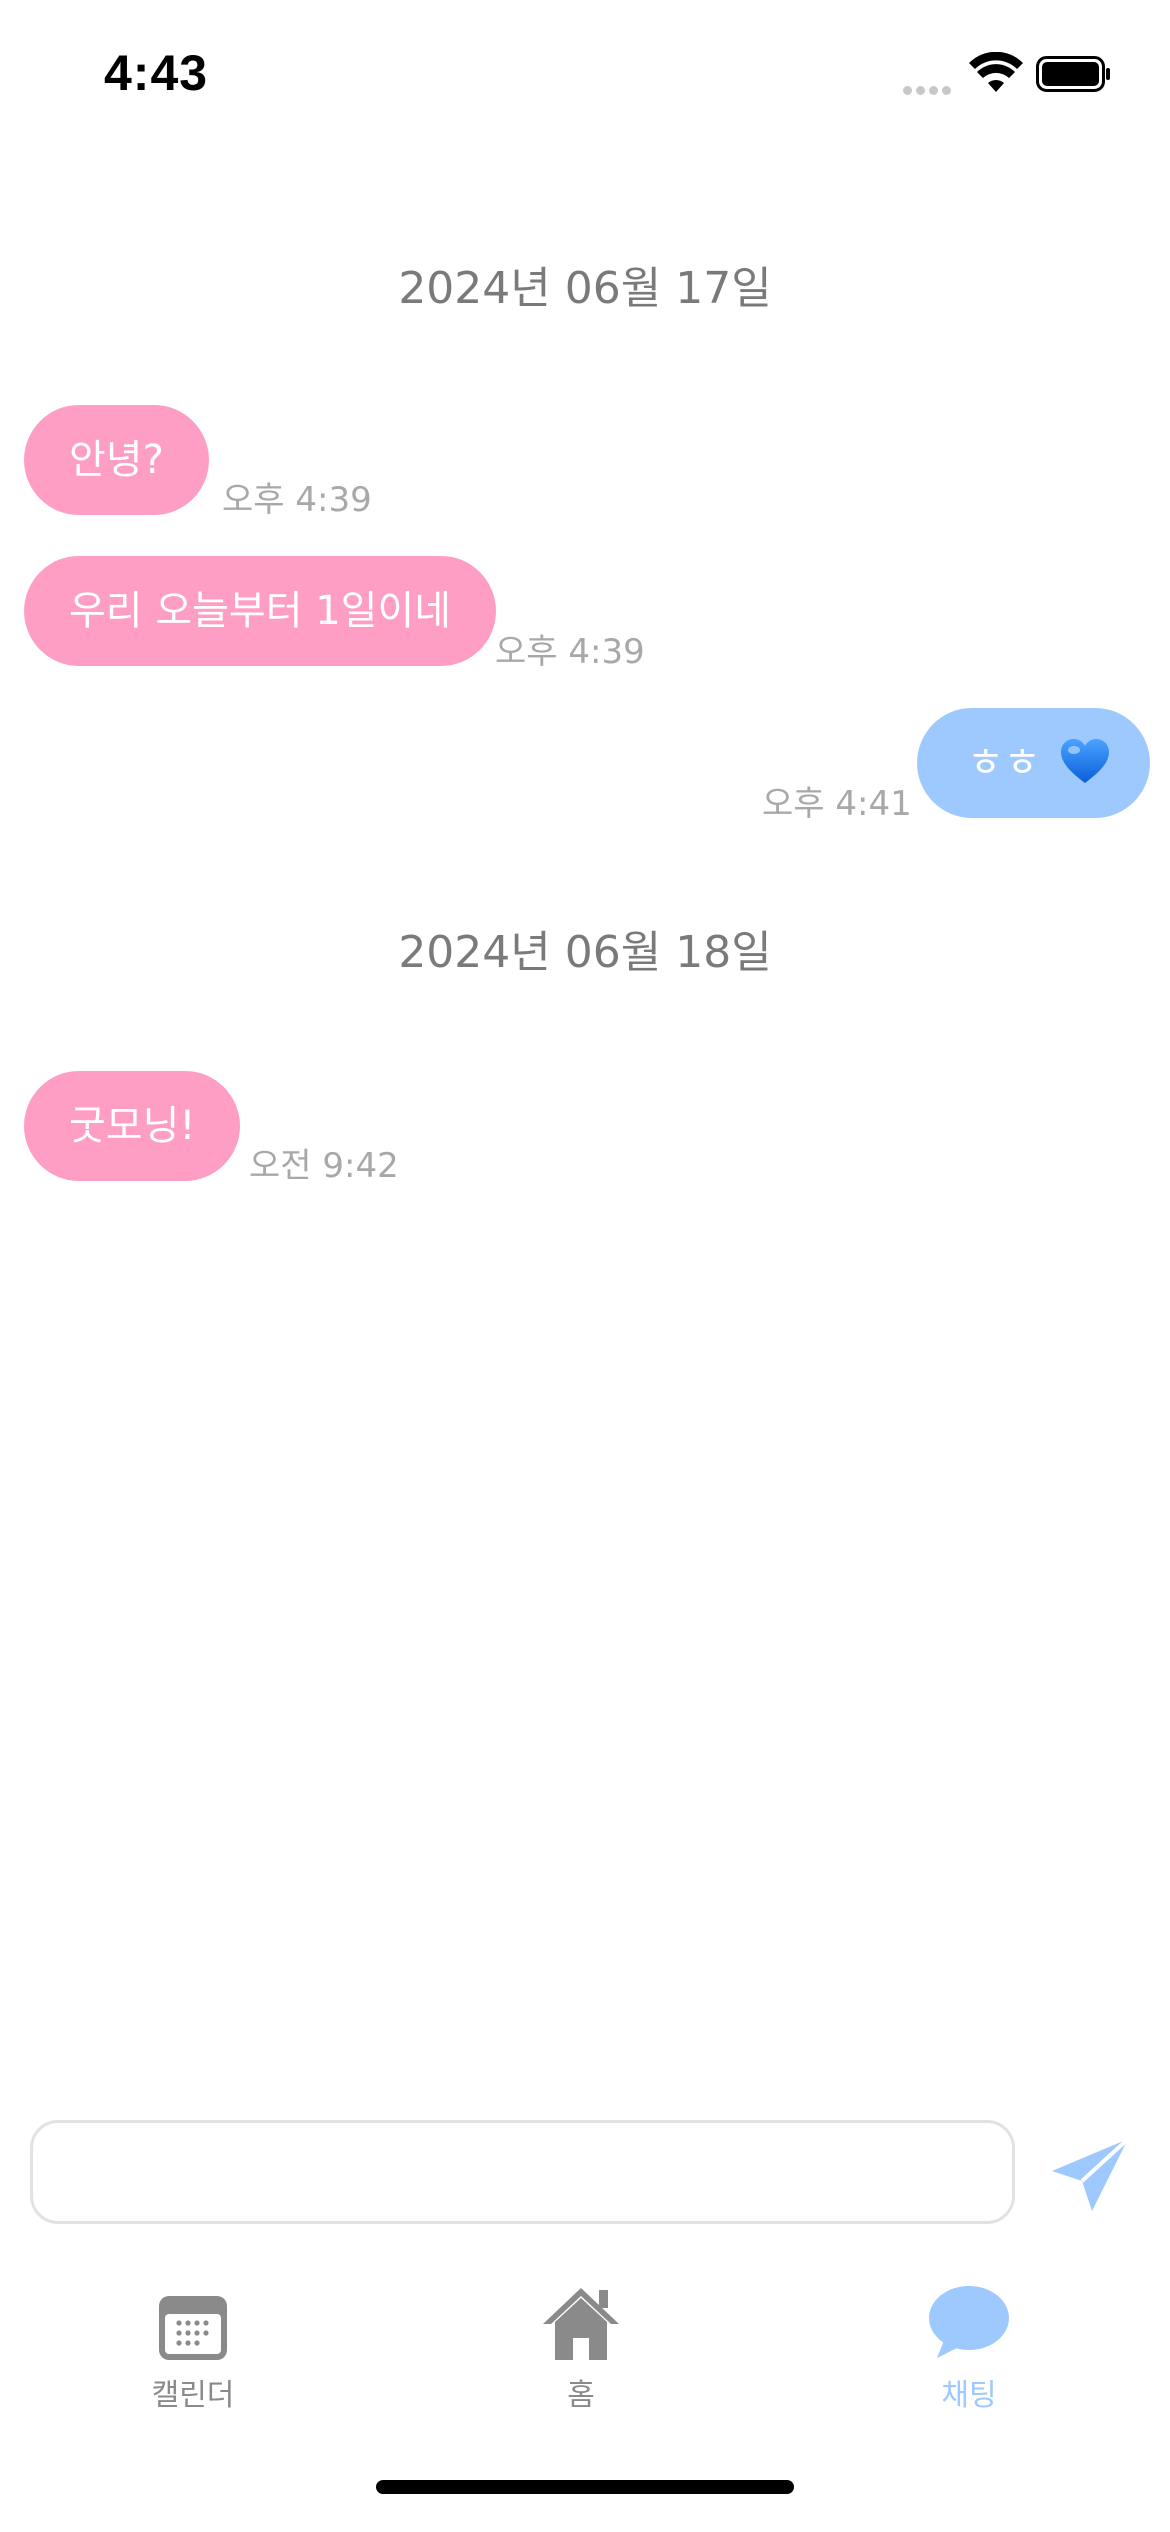 This screenshot has width=1170, height=2532. What do you see at coordinates (193, 2395) in the screenshot?
I see `tab-label: 캘린더` at bounding box center [193, 2395].